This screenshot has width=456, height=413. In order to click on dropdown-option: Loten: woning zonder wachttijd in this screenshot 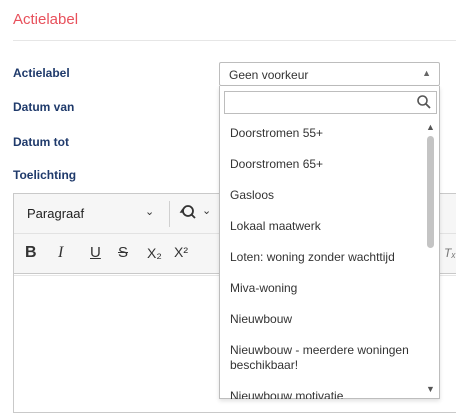, I will do `click(322, 257)`.